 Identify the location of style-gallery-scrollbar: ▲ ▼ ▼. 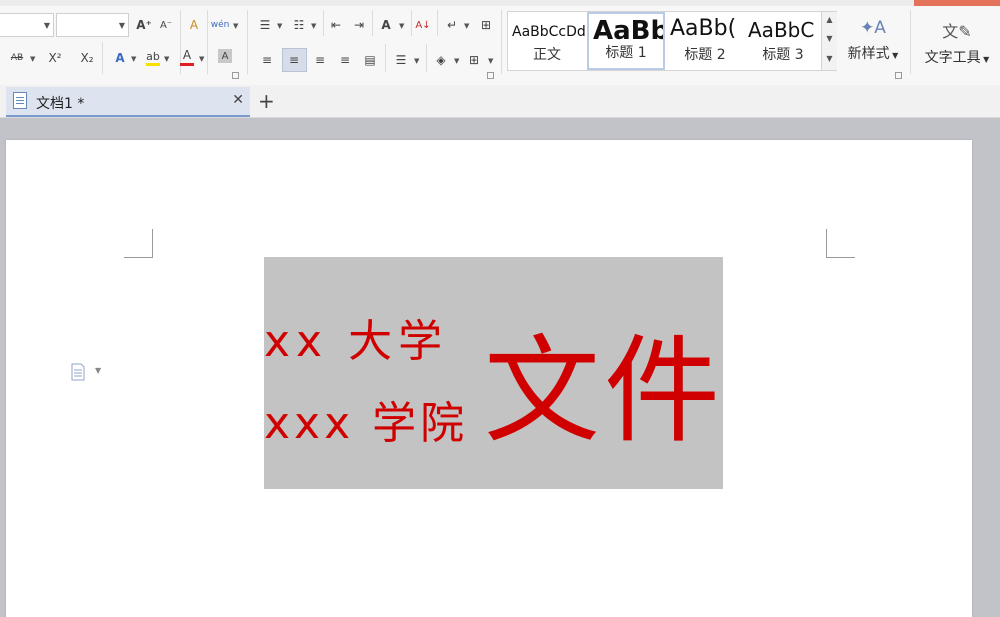
(829, 41).